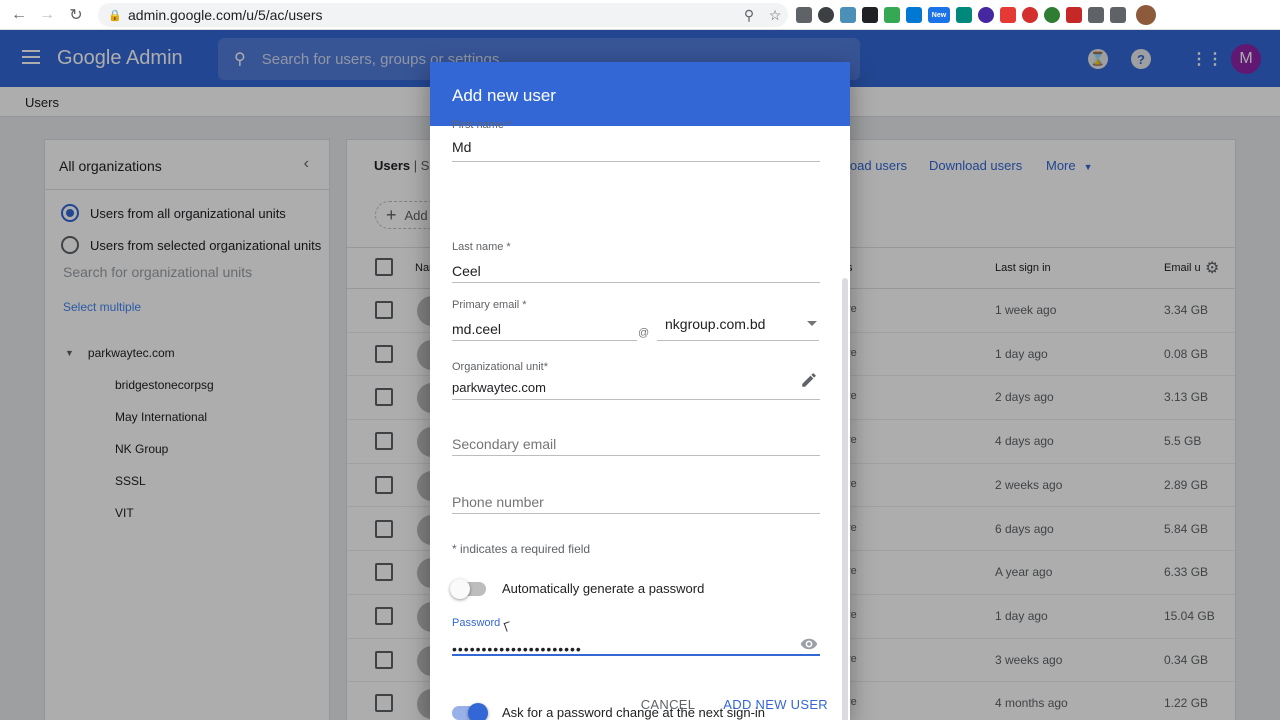 This screenshot has width=1280, height=720. I want to click on org-tree-item: NK Group, so click(141, 449).